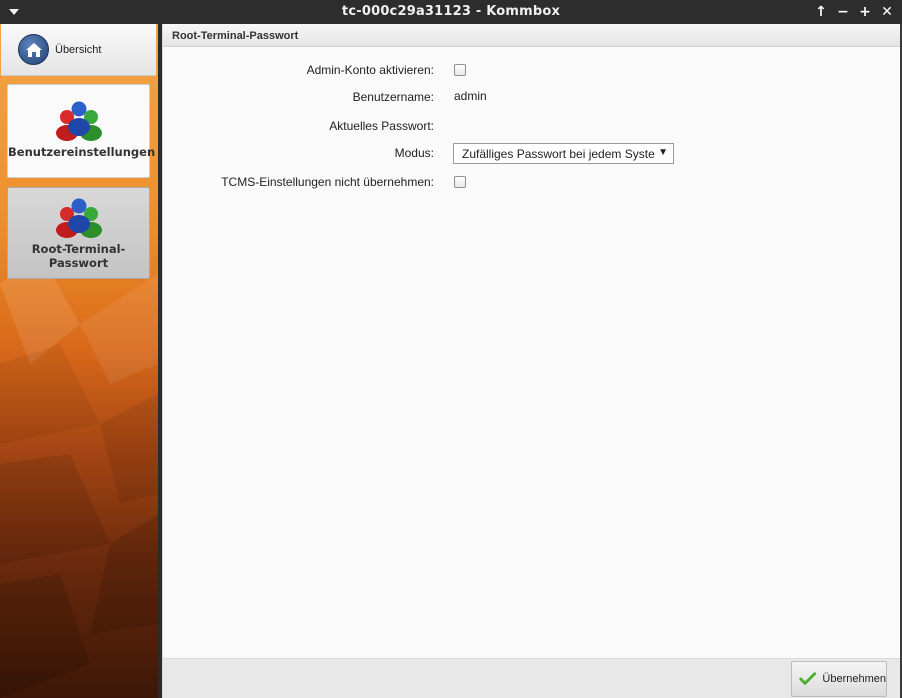 The image size is (902, 698). What do you see at coordinates (532, 182) in the screenshot?
I see `form-row-tcms: TCMS-Einstellungen nicht übernehmen:` at bounding box center [532, 182].